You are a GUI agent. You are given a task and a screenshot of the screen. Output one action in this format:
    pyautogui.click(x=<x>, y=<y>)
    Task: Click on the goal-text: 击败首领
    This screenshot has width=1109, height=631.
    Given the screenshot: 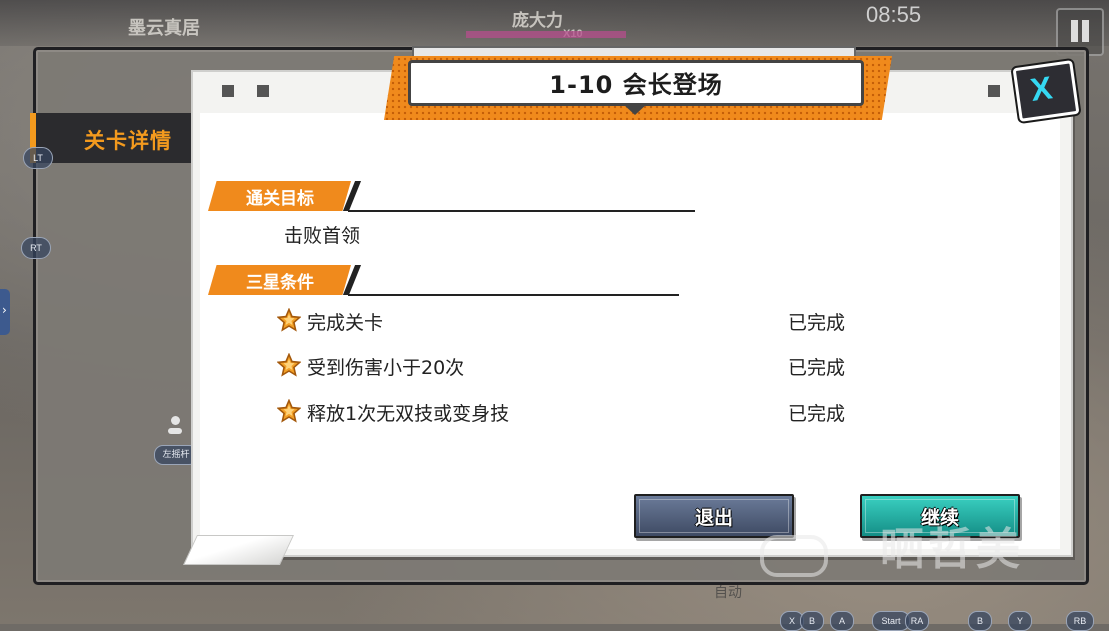 What is the action you would take?
    pyautogui.click(x=322, y=236)
    